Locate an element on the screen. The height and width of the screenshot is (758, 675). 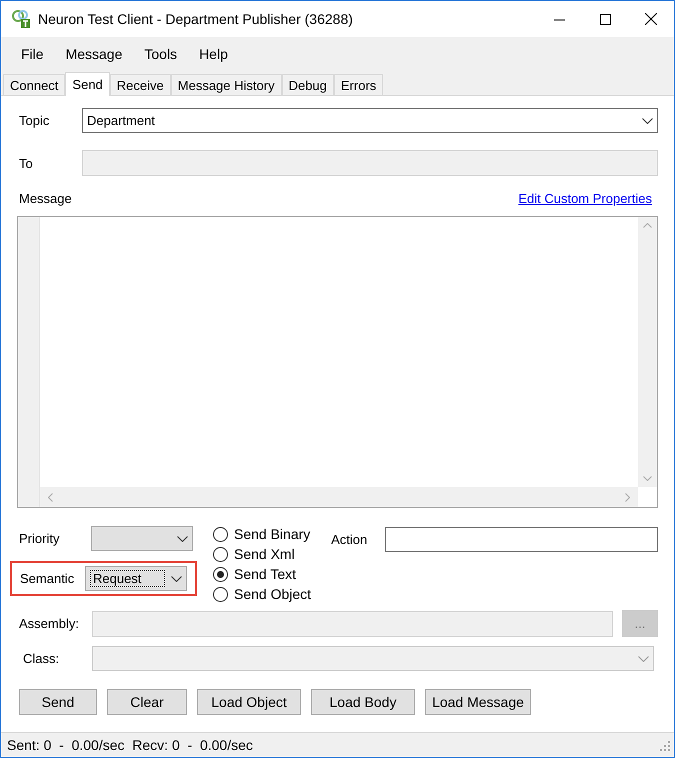
action-button: Load Object is located at coordinates (249, 702).